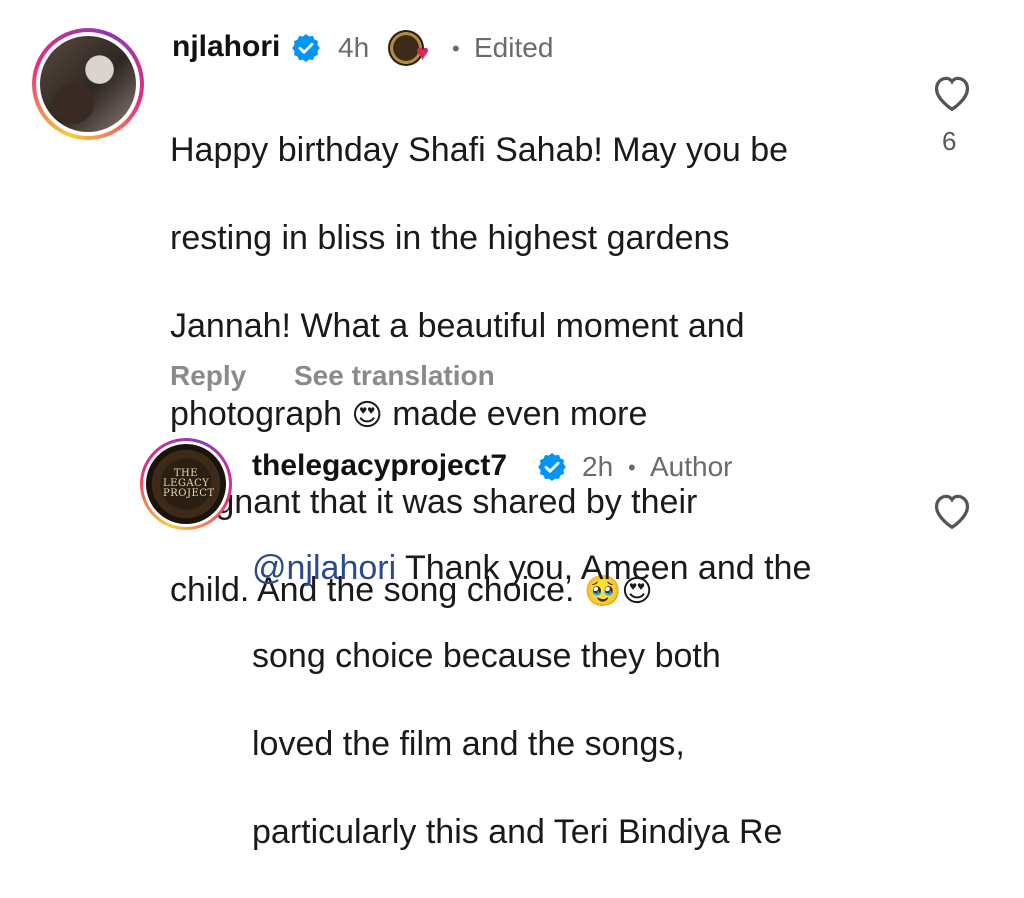 Image resolution: width=1024 pixels, height=898 pixels. I want to click on avatar-border, so click(88, 84).